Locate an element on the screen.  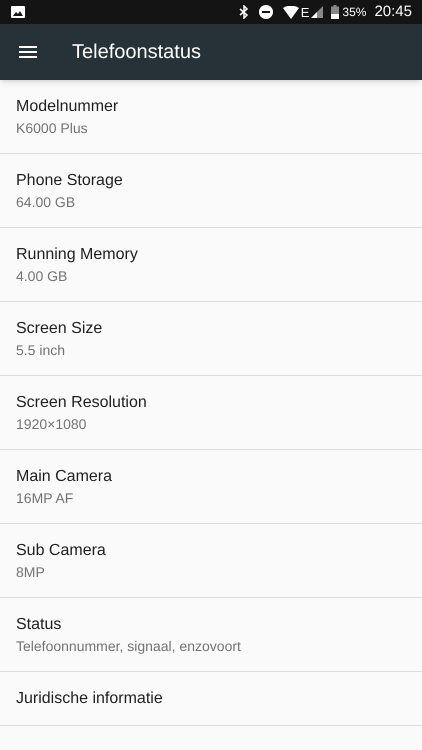
settings-item: Sub Camera 8MP is located at coordinates (211, 561).